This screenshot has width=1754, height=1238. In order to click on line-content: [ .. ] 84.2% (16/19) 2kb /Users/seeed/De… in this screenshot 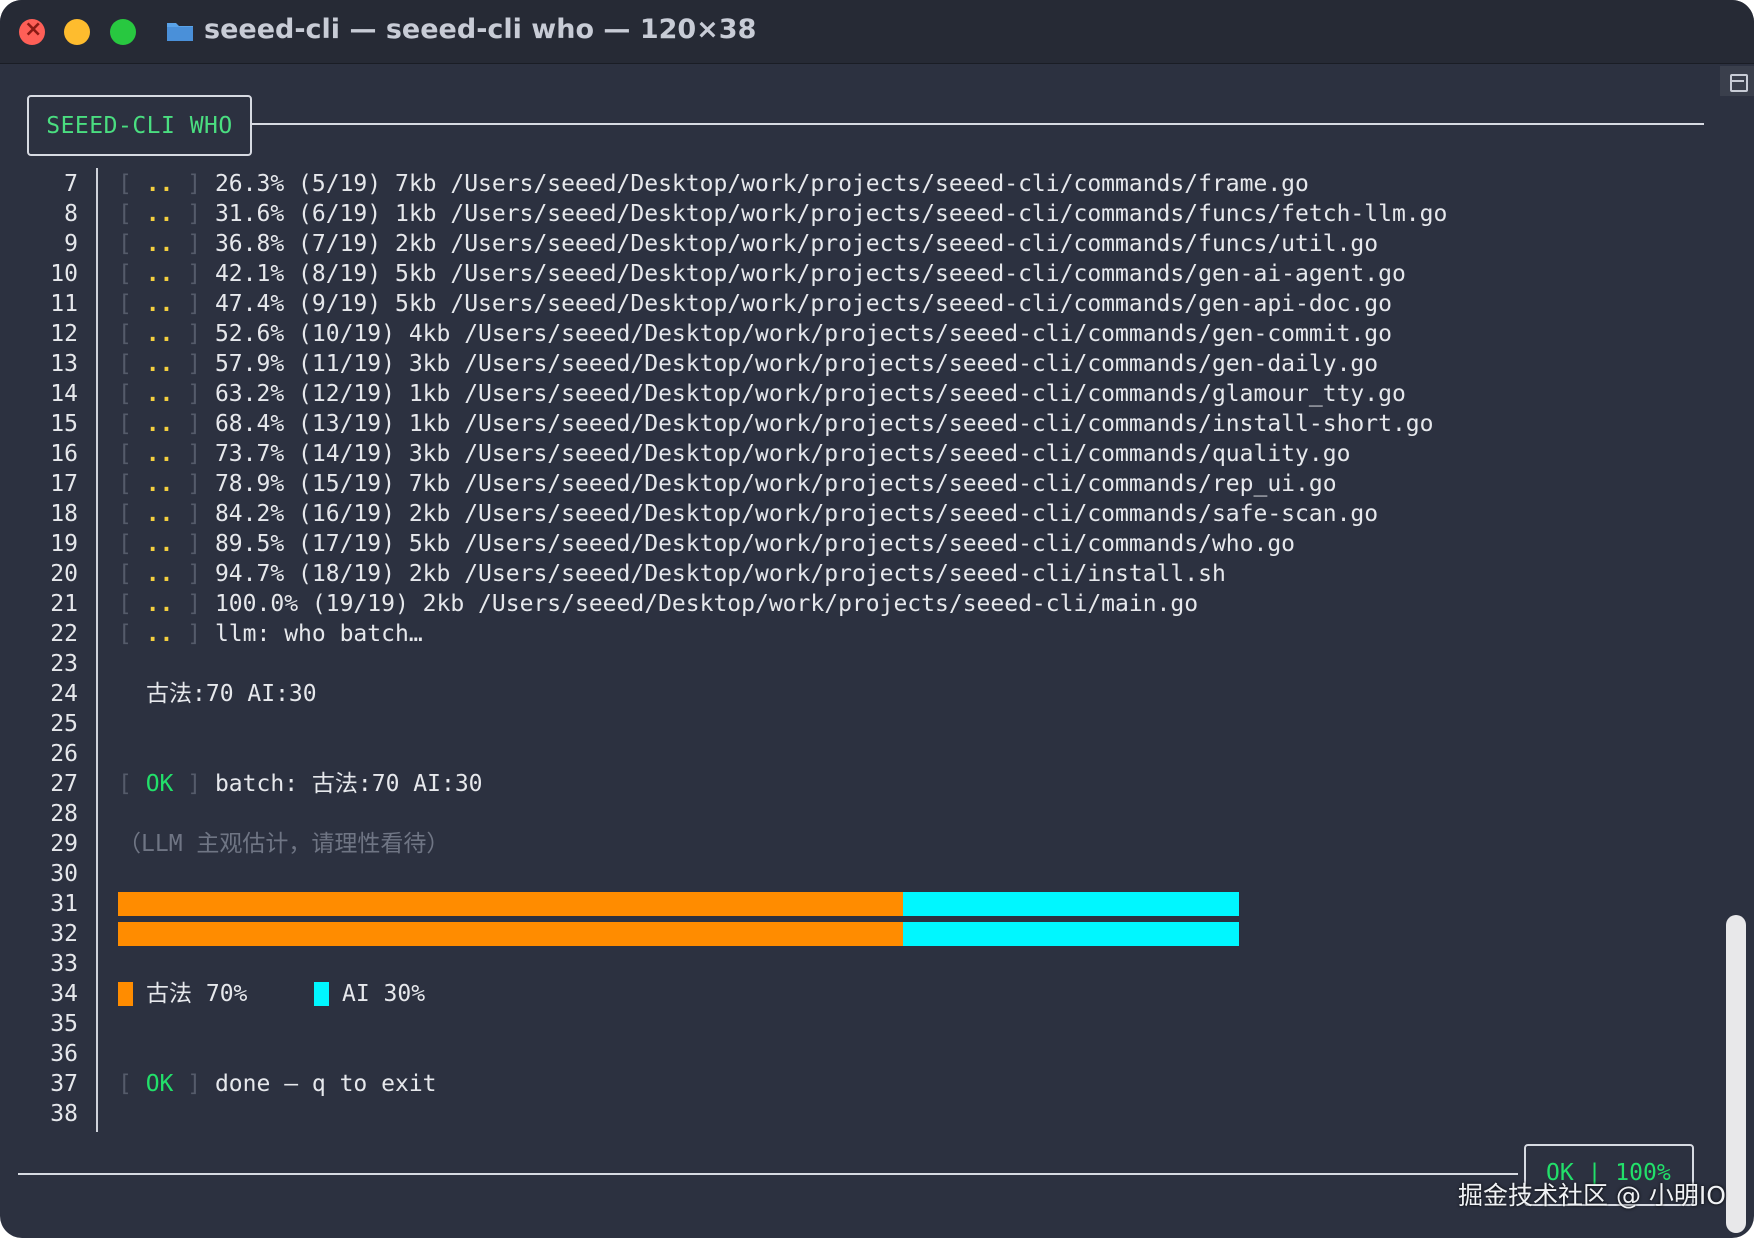, I will do `click(748, 514)`.